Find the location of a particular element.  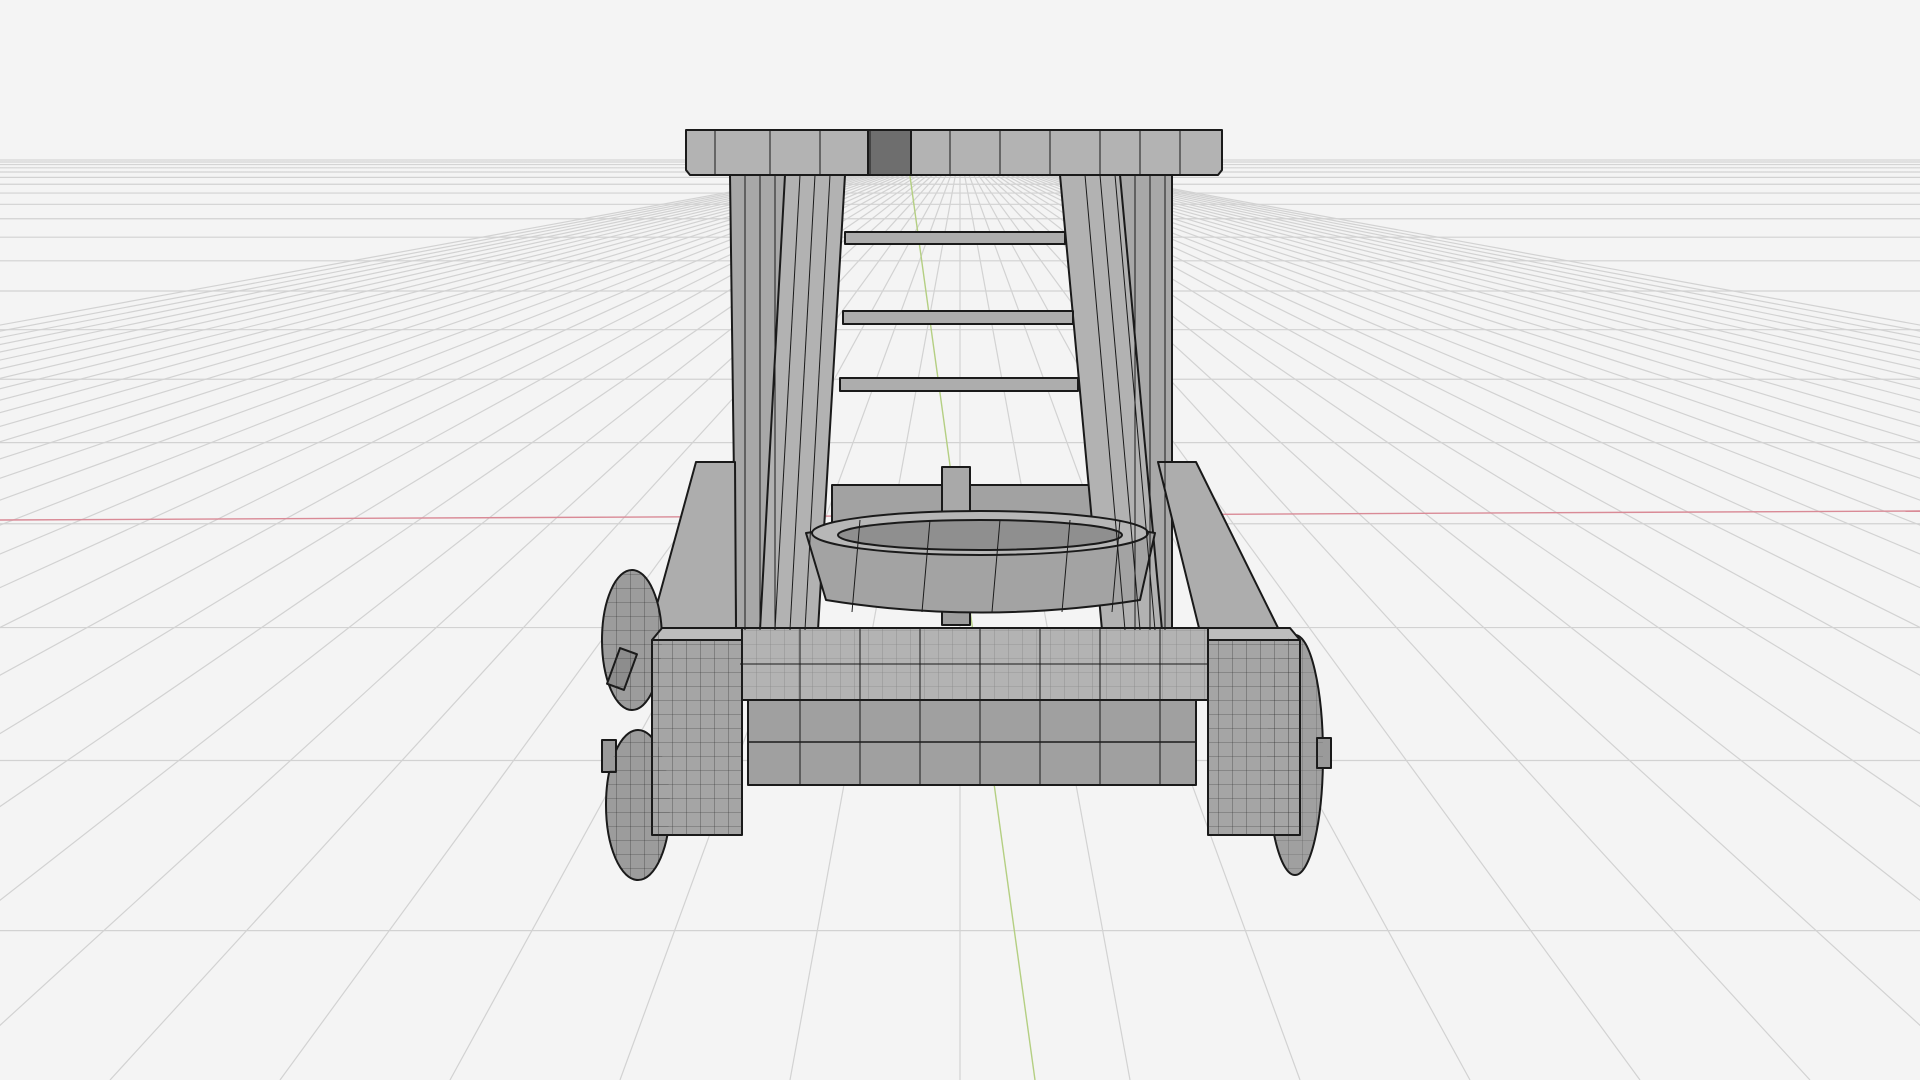

arm-stub is located at coordinates (956, 491).